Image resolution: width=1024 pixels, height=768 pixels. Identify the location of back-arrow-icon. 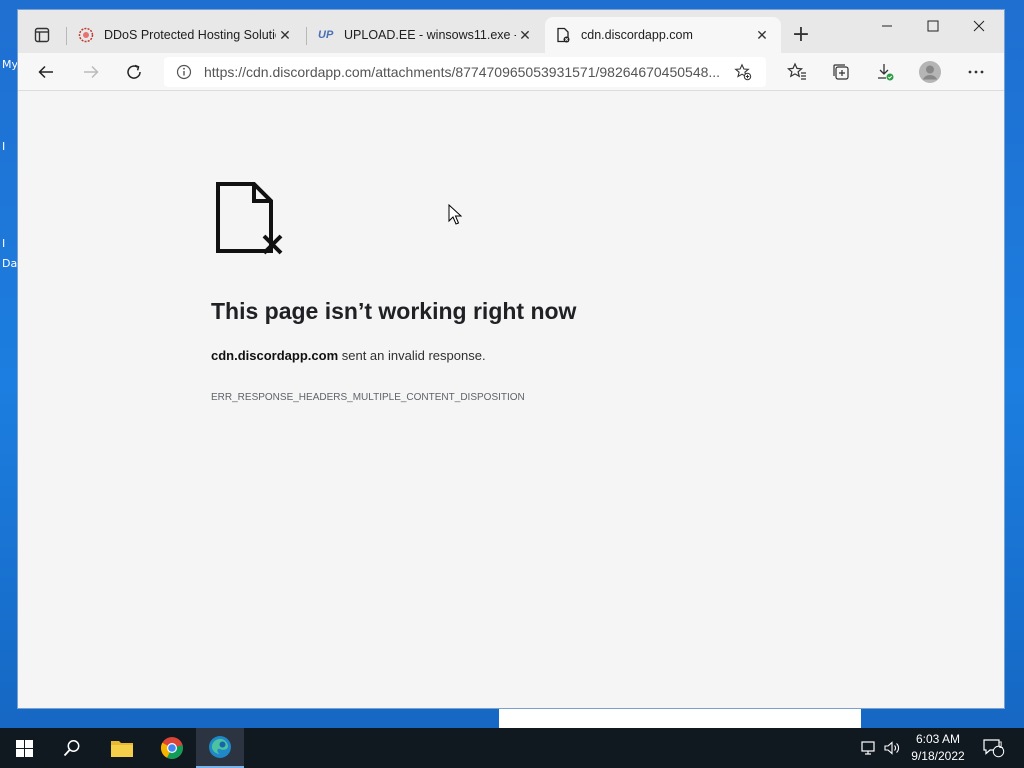
(45, 72).